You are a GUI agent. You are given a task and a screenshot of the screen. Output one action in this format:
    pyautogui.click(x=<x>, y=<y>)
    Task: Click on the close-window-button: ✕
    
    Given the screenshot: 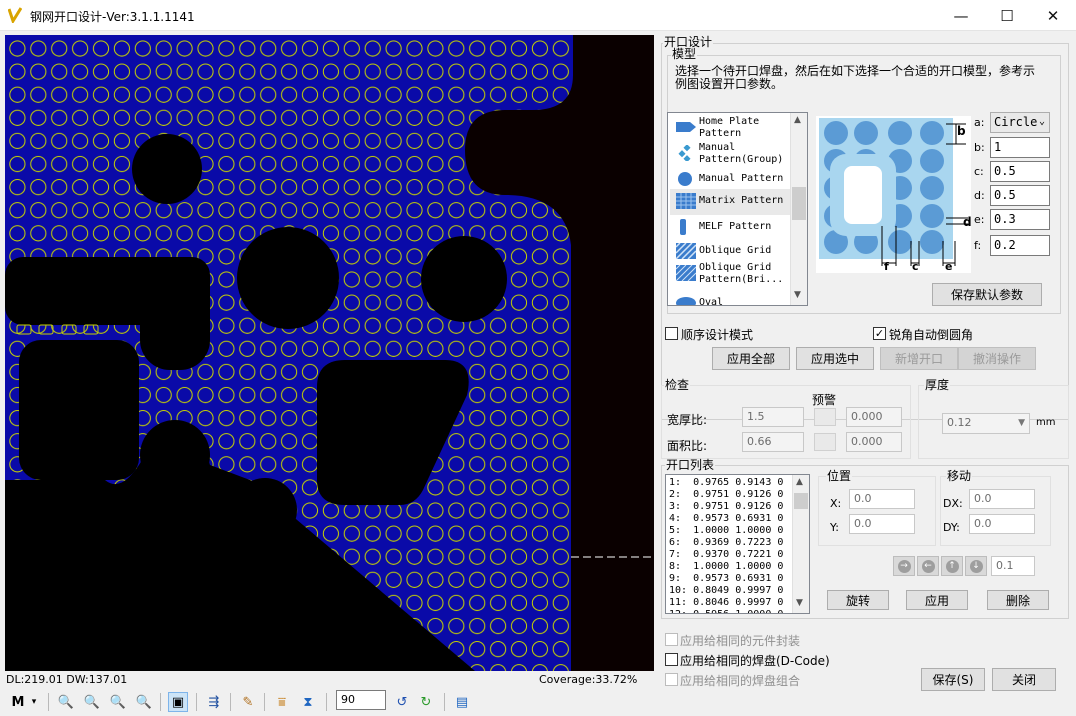 What is the action you would take?
    pyautogui.click(x=1053, y=15)
    